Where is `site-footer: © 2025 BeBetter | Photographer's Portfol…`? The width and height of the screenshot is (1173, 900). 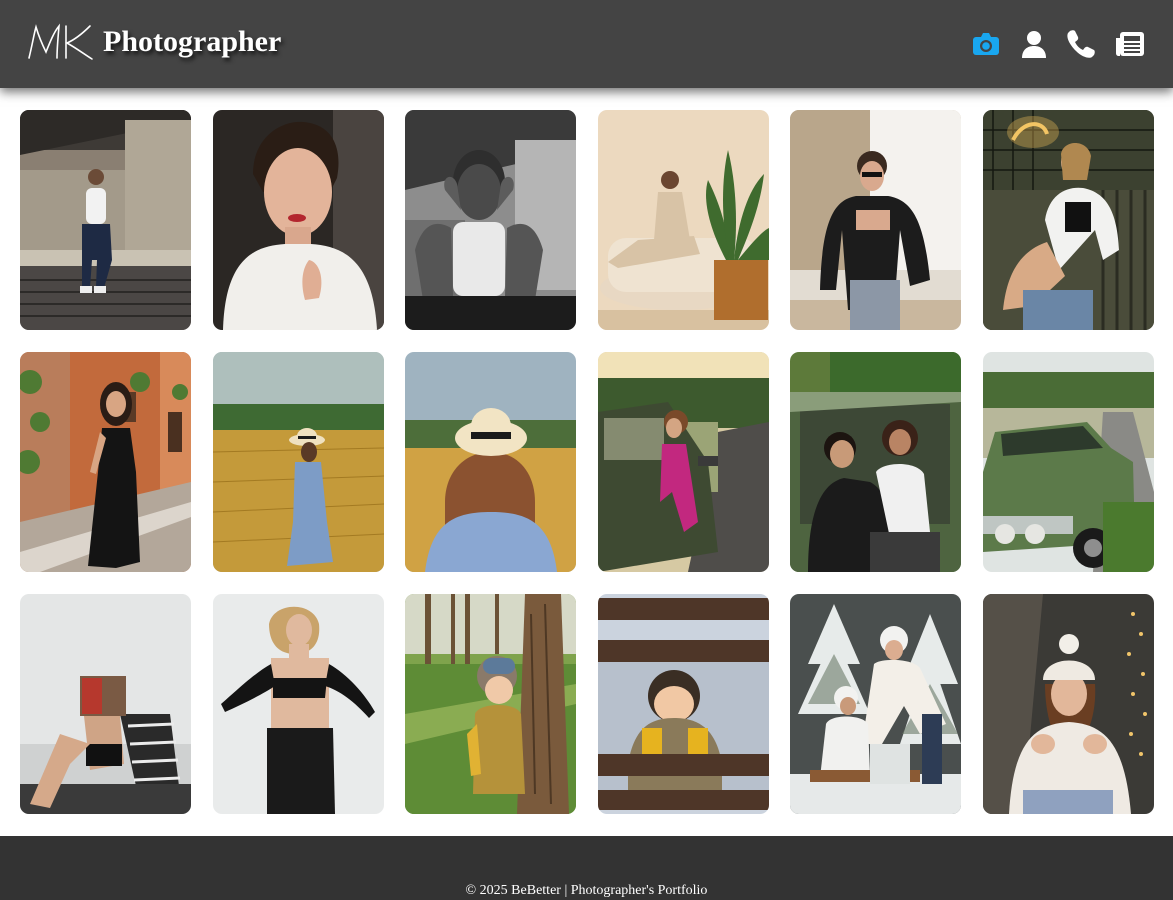
site-footer: © 2025 BeBetter | Photographer's Portfol… is located at coordinates (586, 868).